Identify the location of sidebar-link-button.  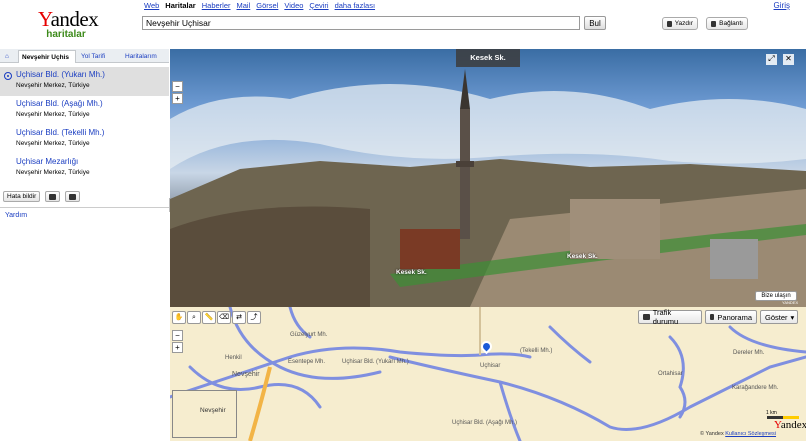
(73, 196).